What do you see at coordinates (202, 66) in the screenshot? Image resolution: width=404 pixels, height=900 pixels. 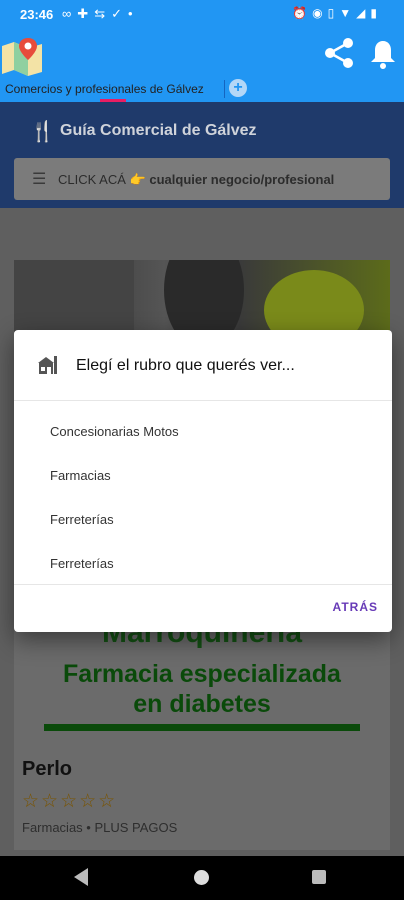 I see `app-header: Comercios y profesionales de Gálvez +` at bounding box center [202, 66].